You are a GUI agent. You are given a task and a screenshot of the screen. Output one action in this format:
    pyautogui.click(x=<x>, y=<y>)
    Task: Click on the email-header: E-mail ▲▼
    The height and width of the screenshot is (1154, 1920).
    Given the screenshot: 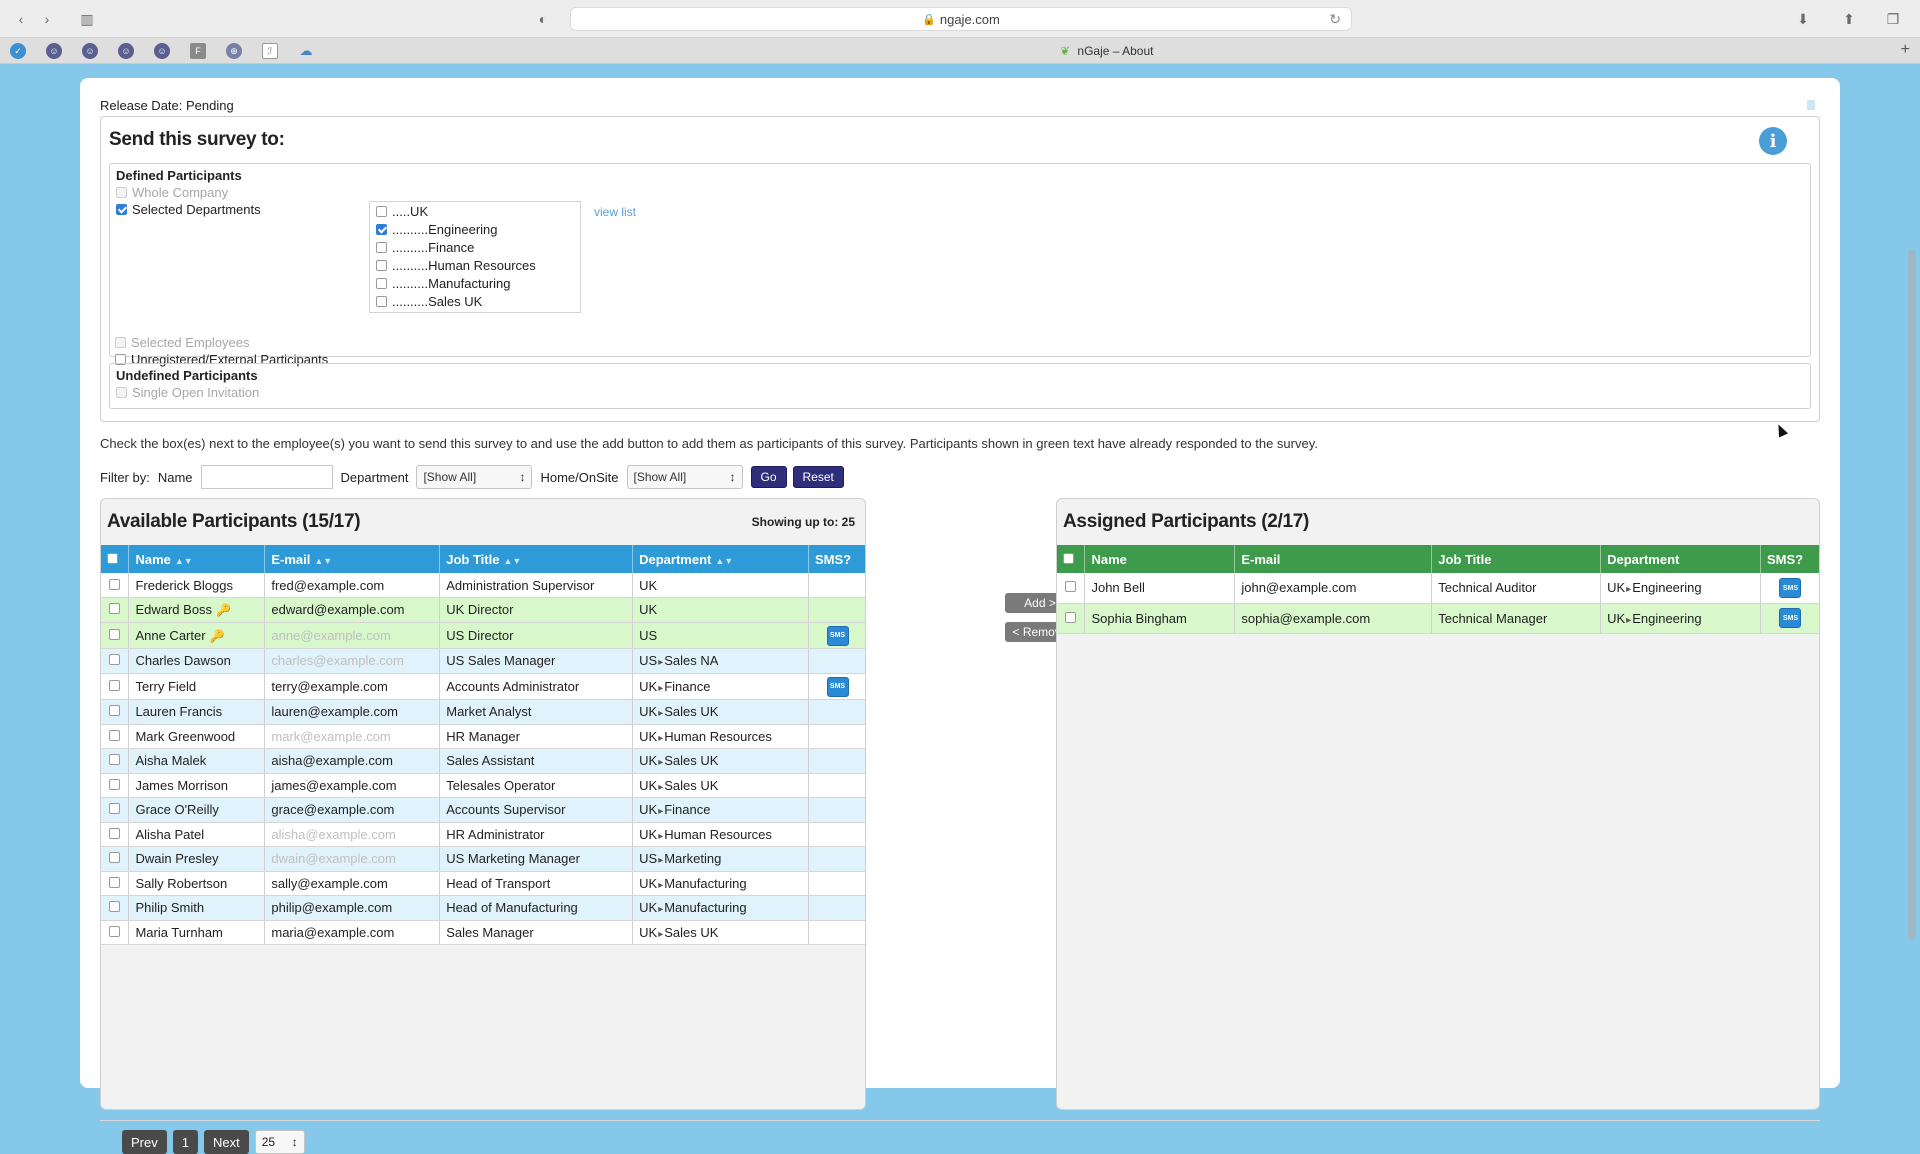 What is the action you would take?
    pyautogui.click(x=352, y=559)
    